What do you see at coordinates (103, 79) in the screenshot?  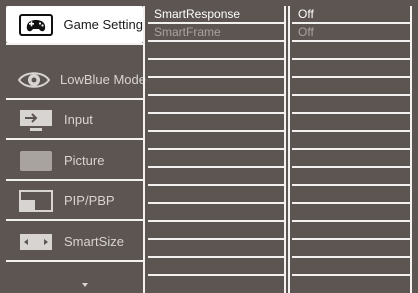 I see `menu-item-label: LowBlue Mode` at bounding box center [103, 79].